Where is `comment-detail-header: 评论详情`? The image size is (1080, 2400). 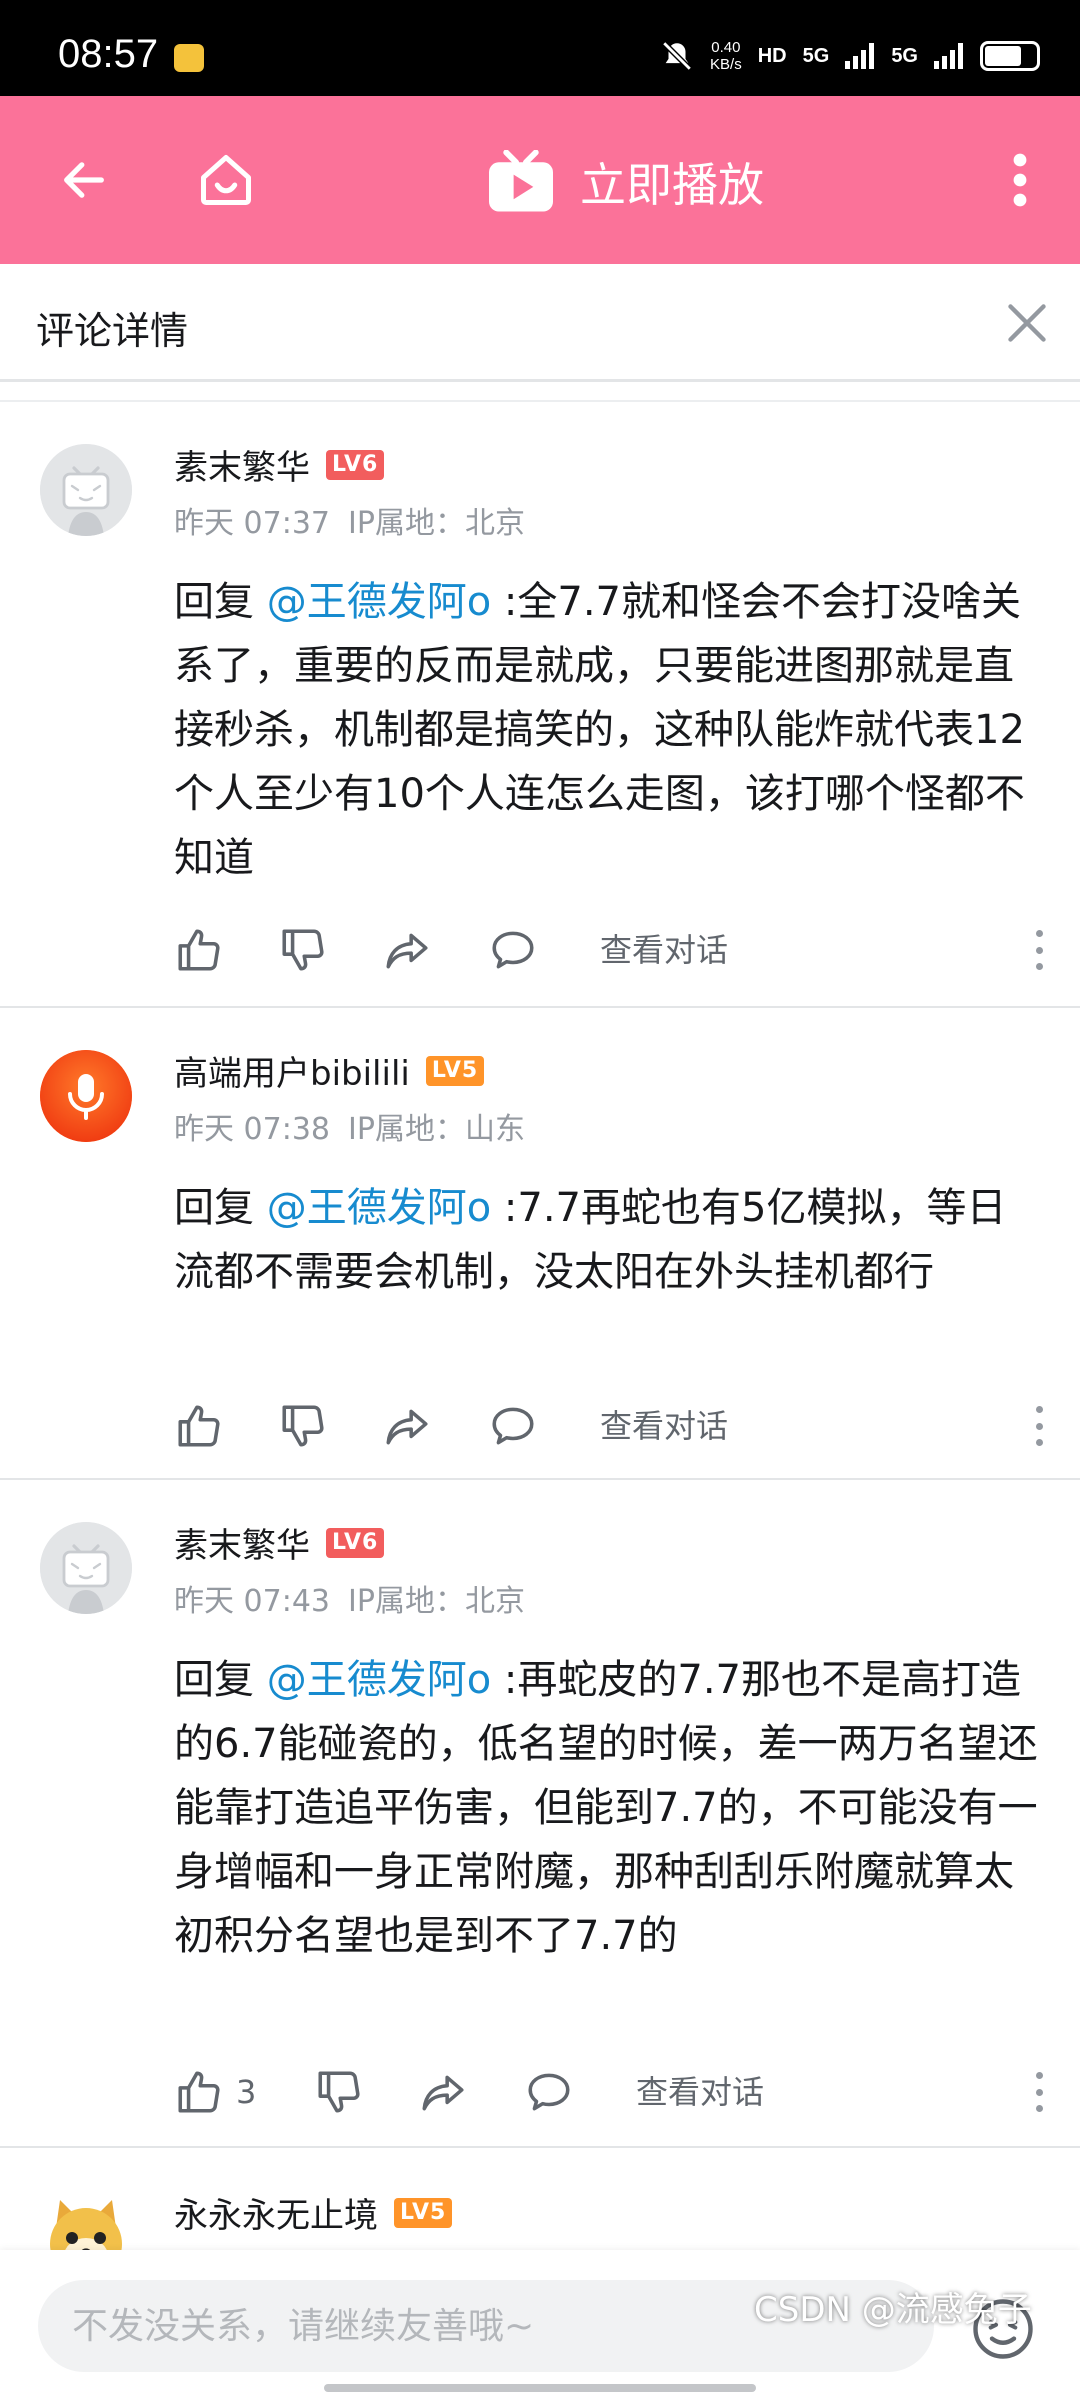
comment-detail-header: 评论详情 is located at coordinates (540, 323).